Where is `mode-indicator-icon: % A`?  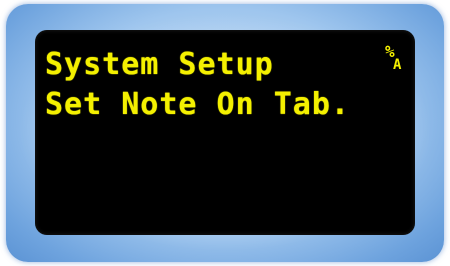
mode-indicator-icon: % A is located at coordinates (396, 61).